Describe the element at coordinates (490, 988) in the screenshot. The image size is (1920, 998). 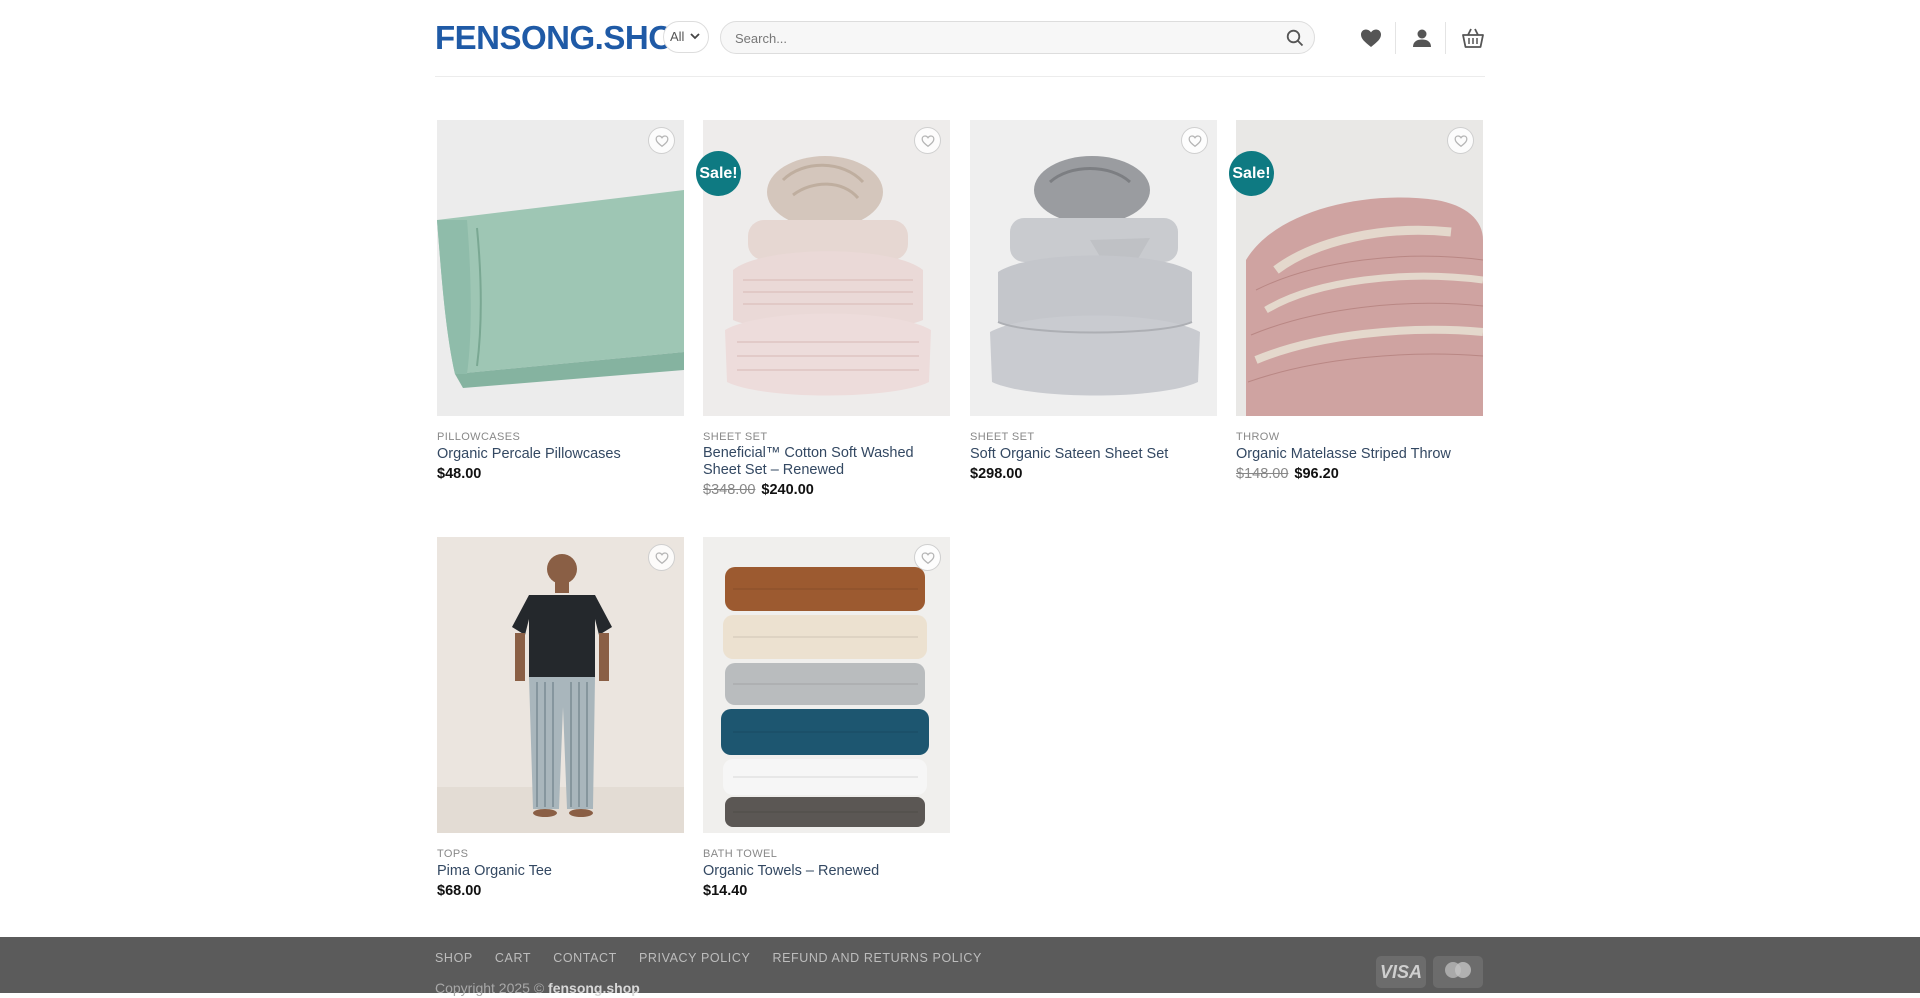
I see `copyright-prefix: Copyright 2025 ©` at that location.